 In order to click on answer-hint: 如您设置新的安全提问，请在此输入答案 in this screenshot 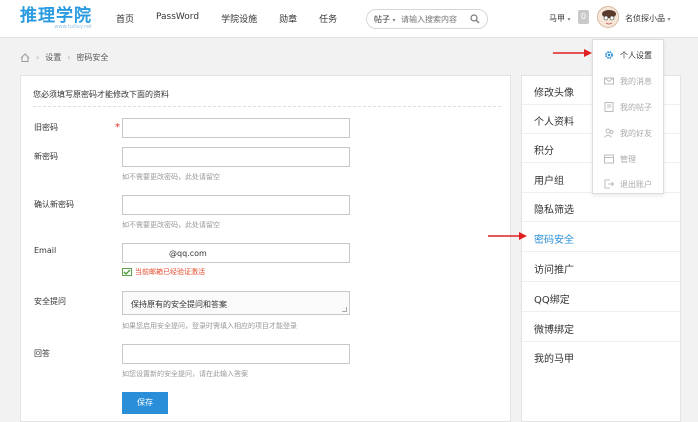, I will do `click(185, 374)`.